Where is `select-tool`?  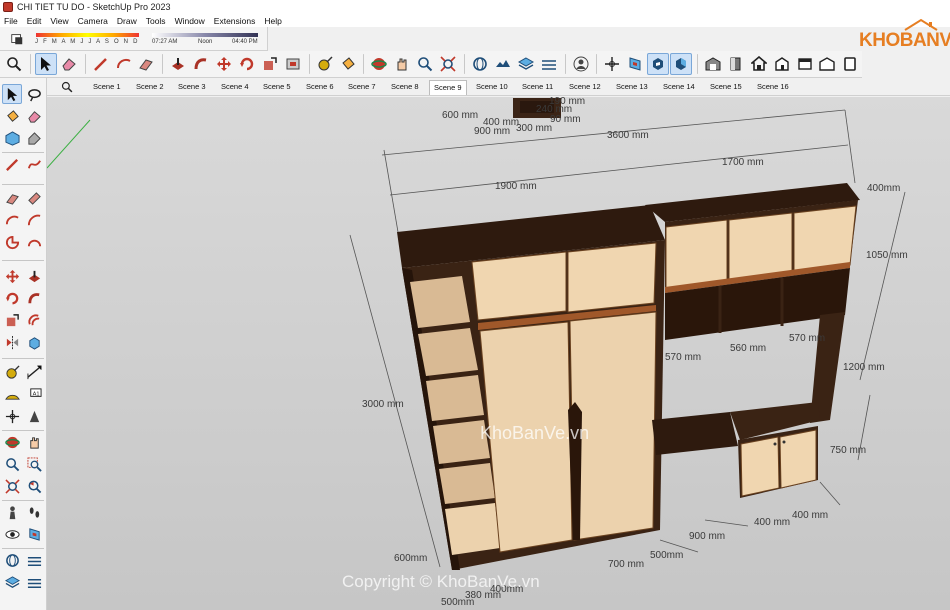 select-tool is located at coordinates (12, 94).